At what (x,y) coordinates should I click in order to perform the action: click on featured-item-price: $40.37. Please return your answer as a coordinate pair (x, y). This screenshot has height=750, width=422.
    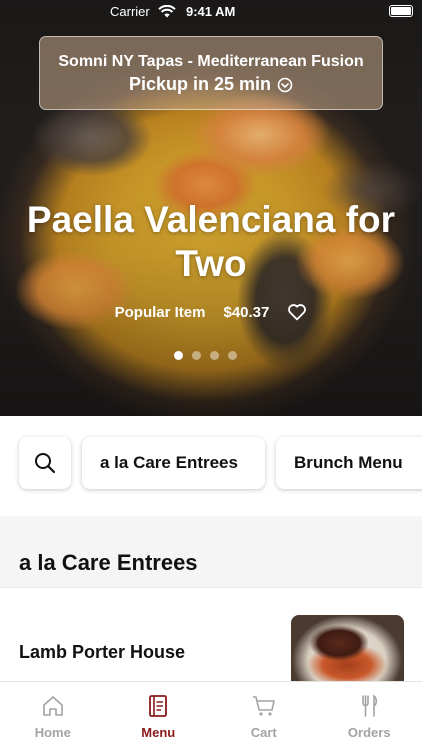
    Looking at the image, I should click on (246, 312).